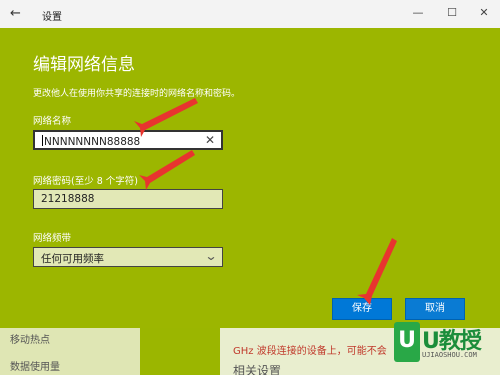 The height and width of the screenshot is (375, 500). Describe the element at coordinates (418, 13) in the screenshot. I see `minimize-icon: —` at that location.